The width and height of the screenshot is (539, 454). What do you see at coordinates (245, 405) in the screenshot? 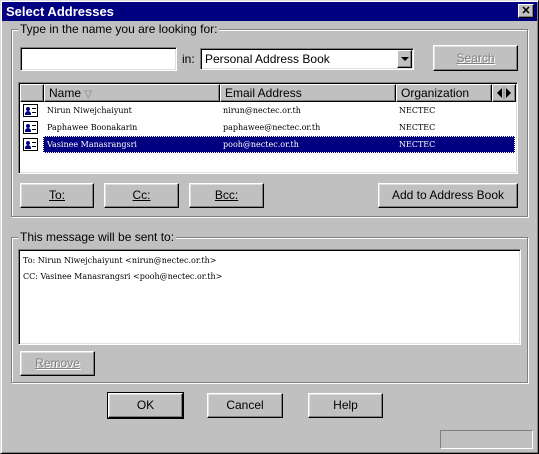
I see `cancel-button: Cancel` at bounding box center [245, 405].